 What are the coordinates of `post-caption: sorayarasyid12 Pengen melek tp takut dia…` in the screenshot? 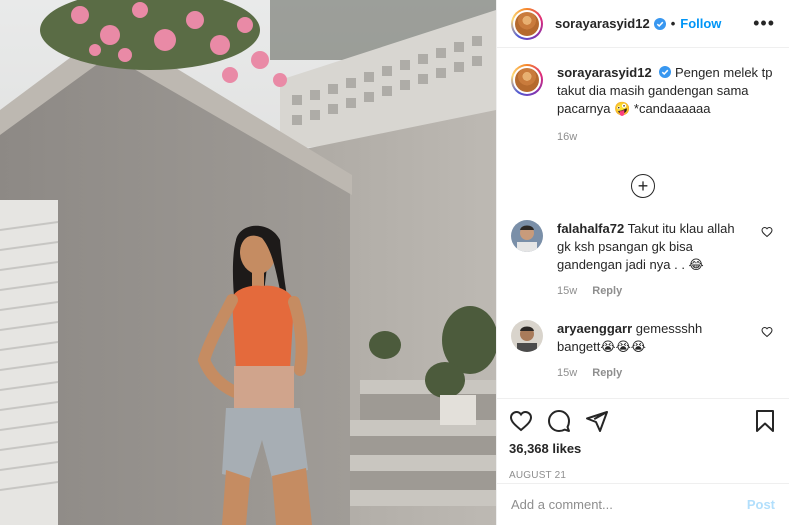 It's located at (643, 105).